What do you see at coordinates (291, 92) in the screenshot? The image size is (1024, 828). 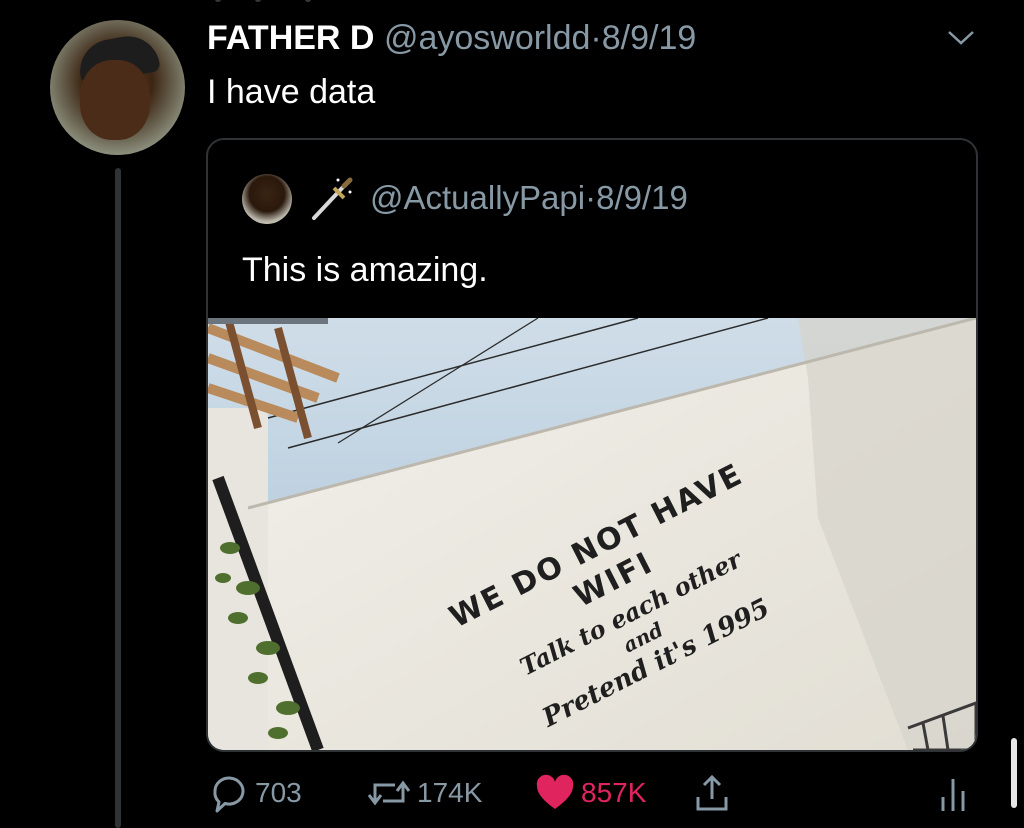 I see `tweet-text: I have data` at bounding box center [291, 92].